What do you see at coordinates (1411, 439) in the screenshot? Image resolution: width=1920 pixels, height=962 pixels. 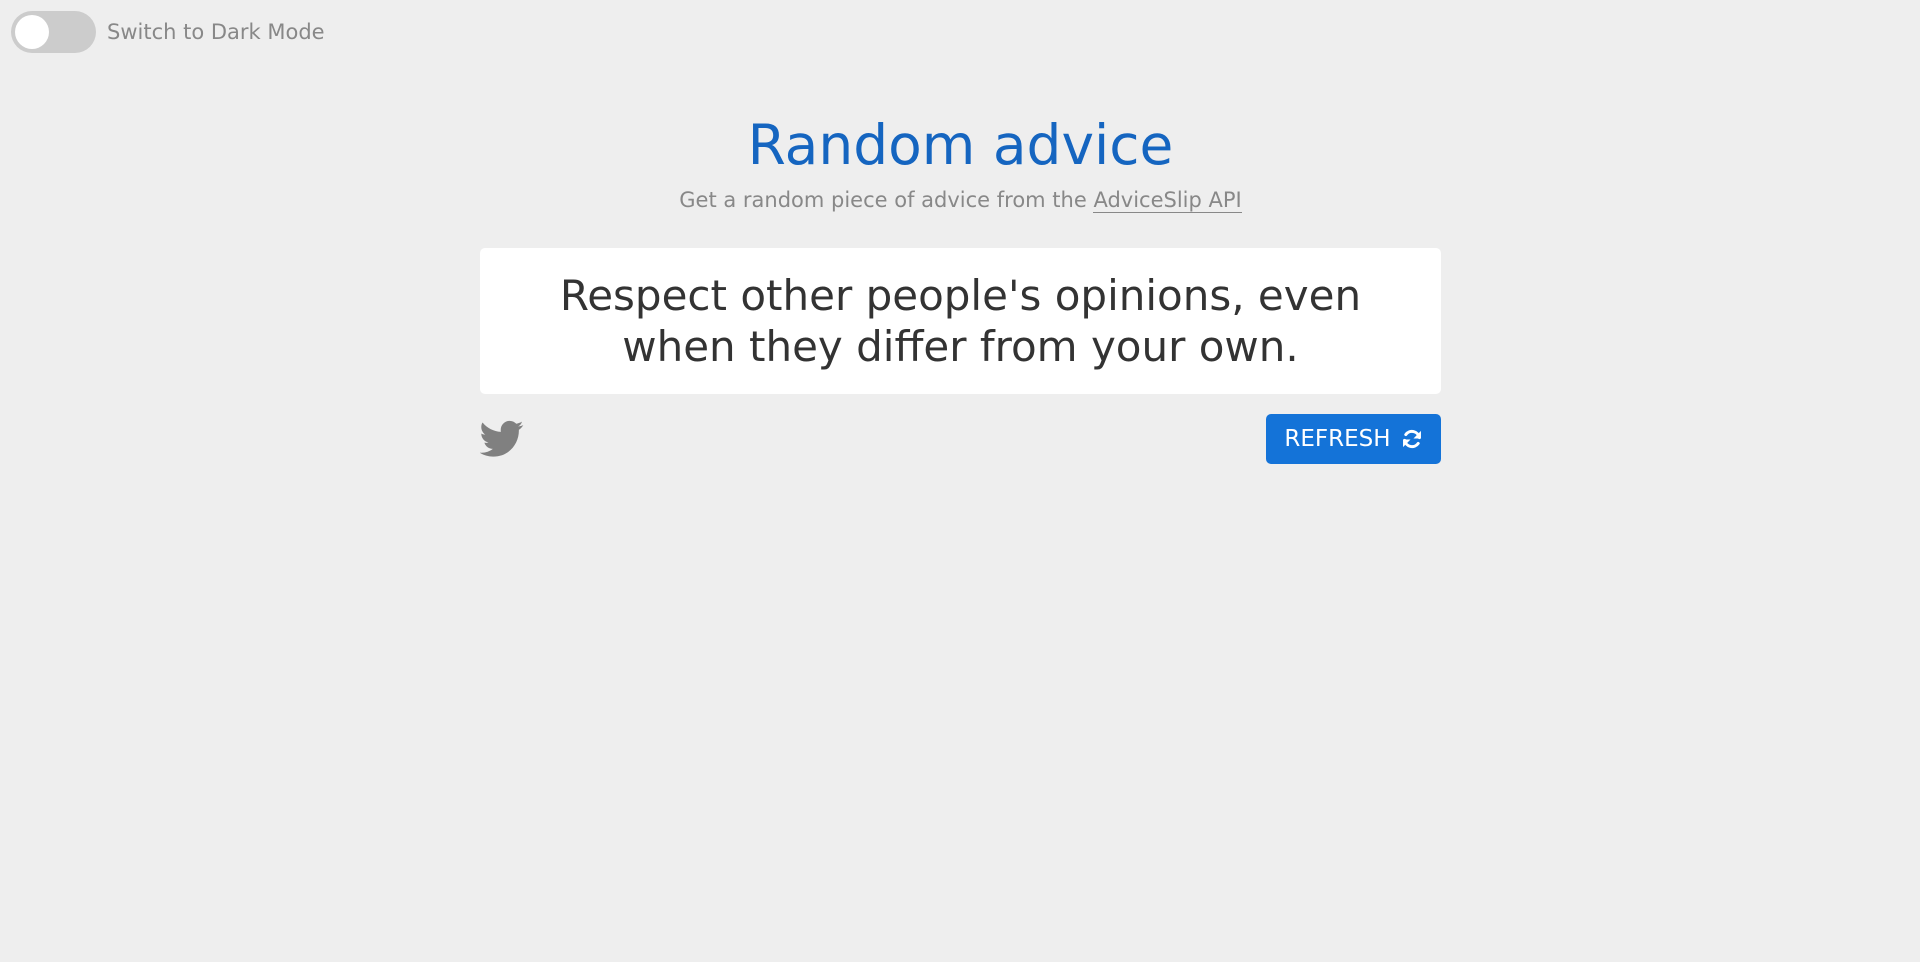 I see `refresh-icon` at bounding box center [1411, 439].